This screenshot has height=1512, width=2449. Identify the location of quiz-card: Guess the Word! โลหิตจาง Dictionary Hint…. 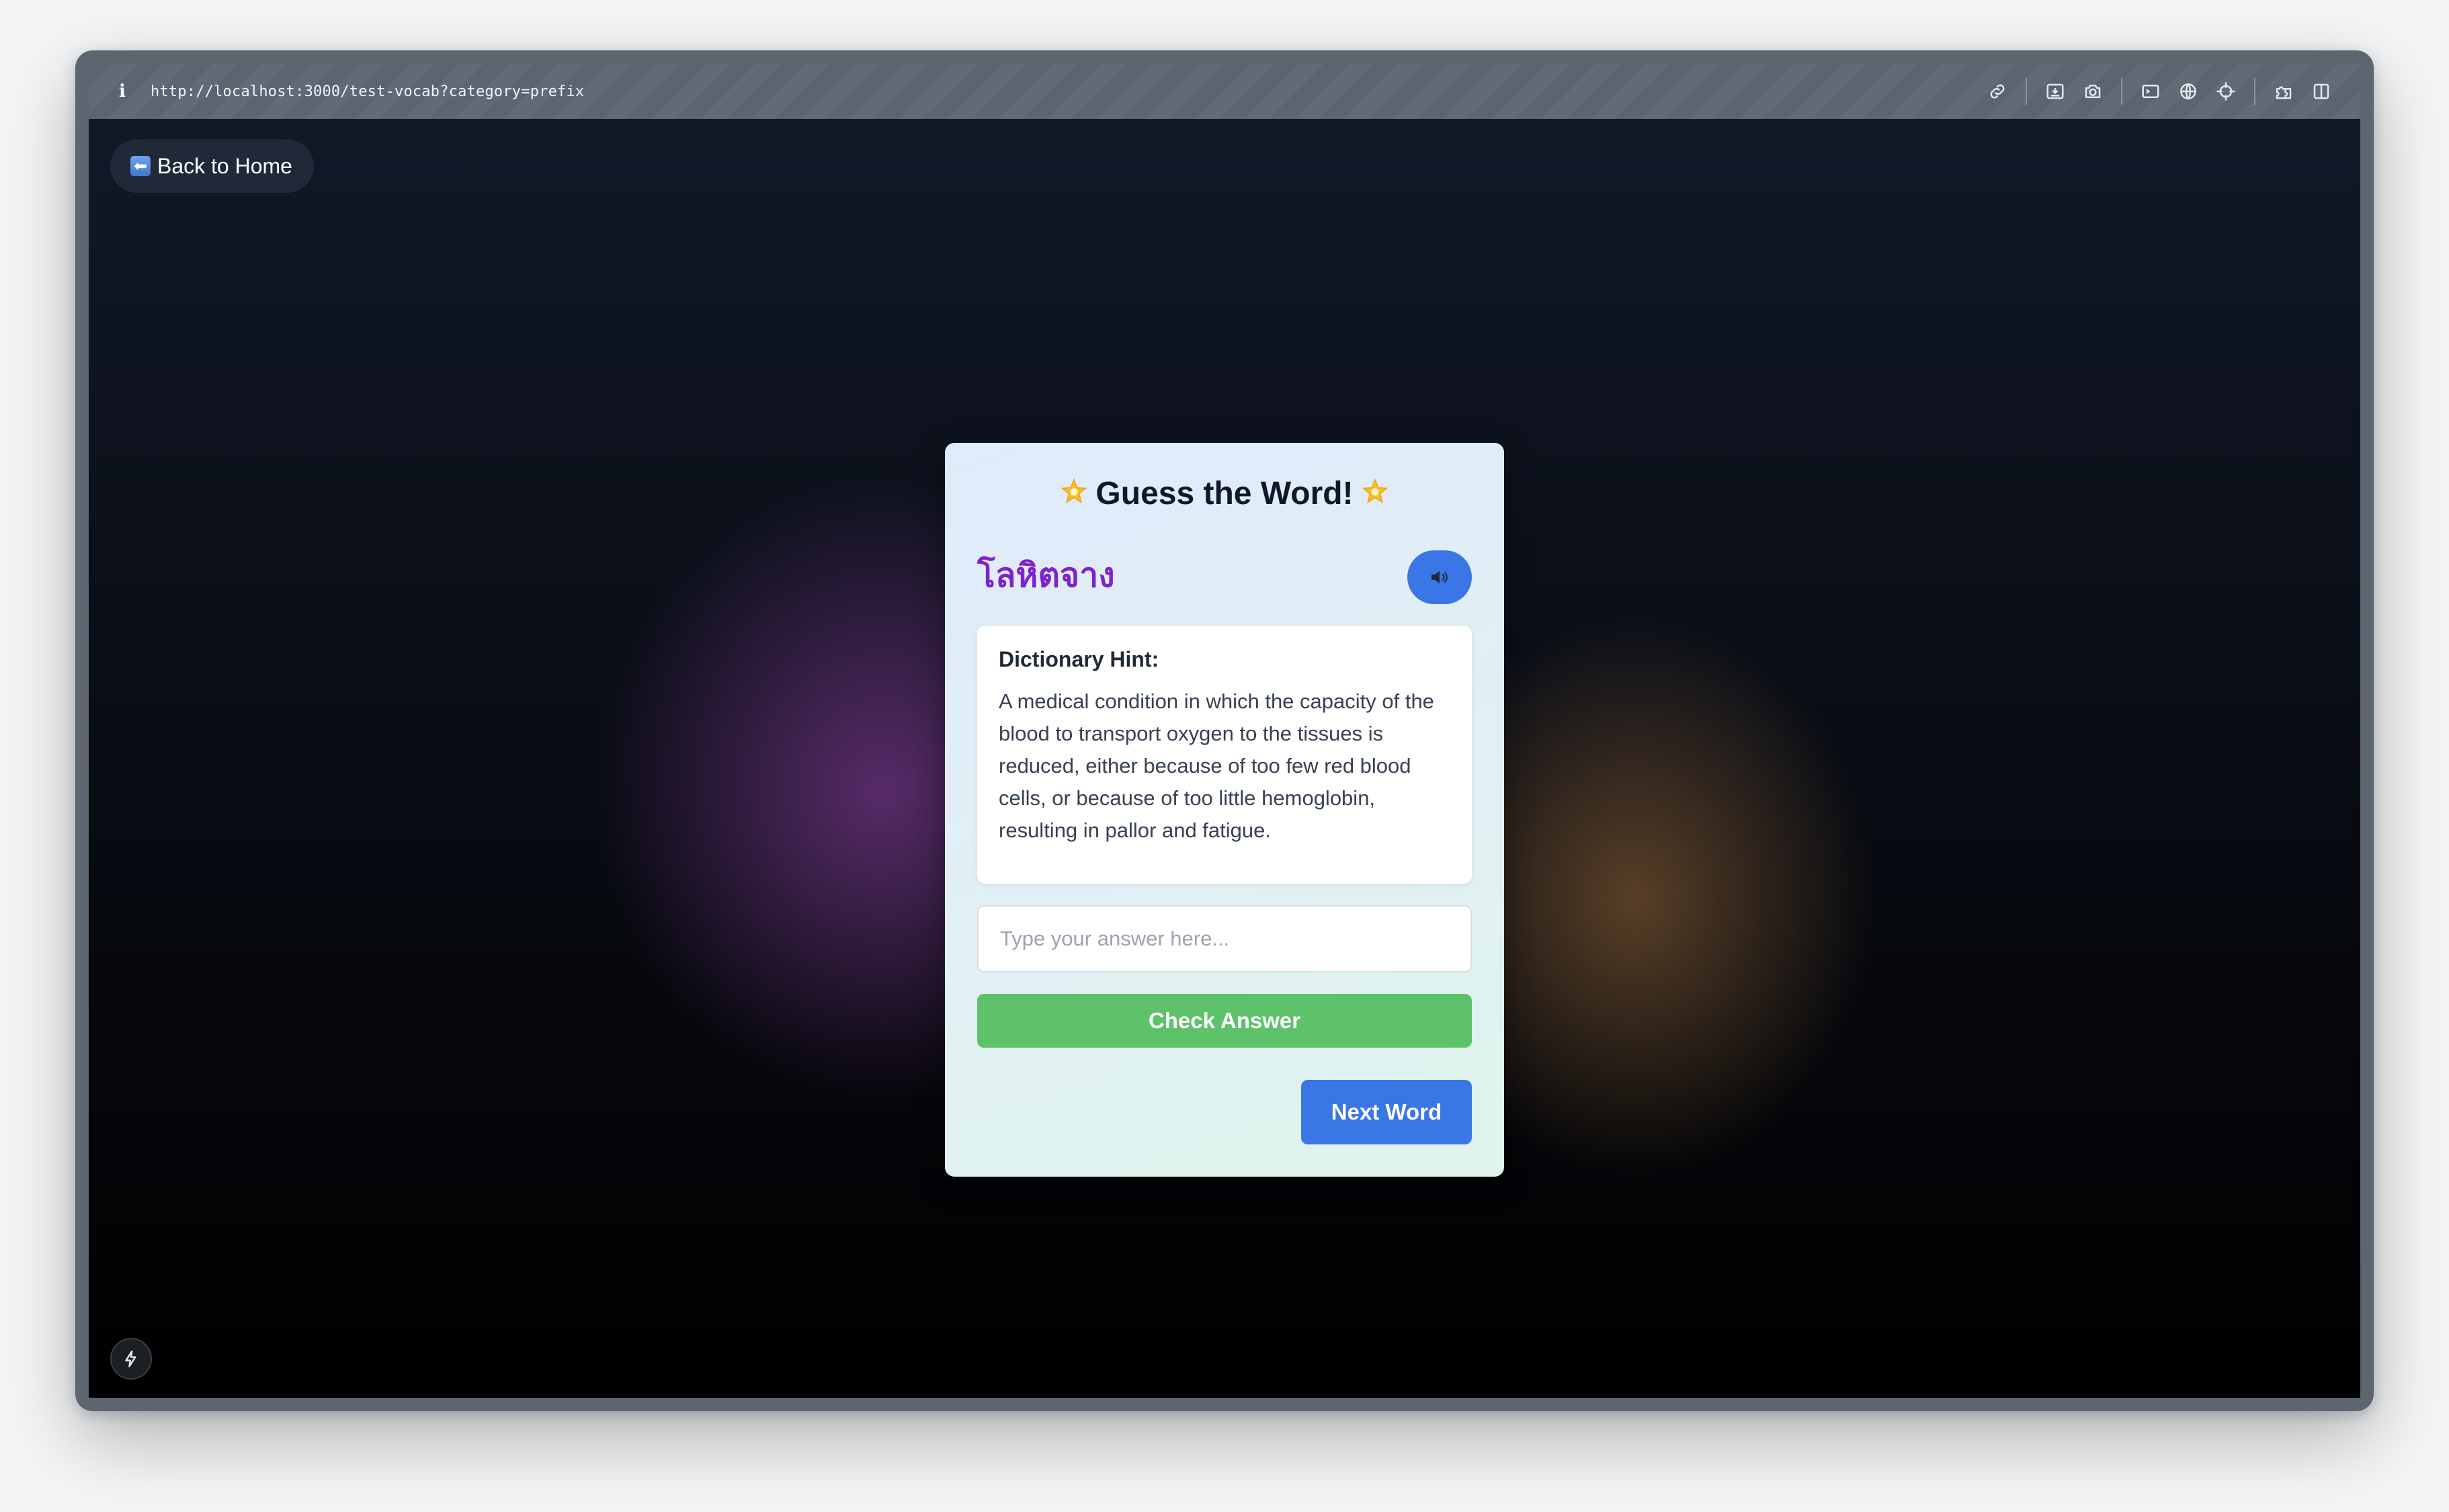
(1224, 810).